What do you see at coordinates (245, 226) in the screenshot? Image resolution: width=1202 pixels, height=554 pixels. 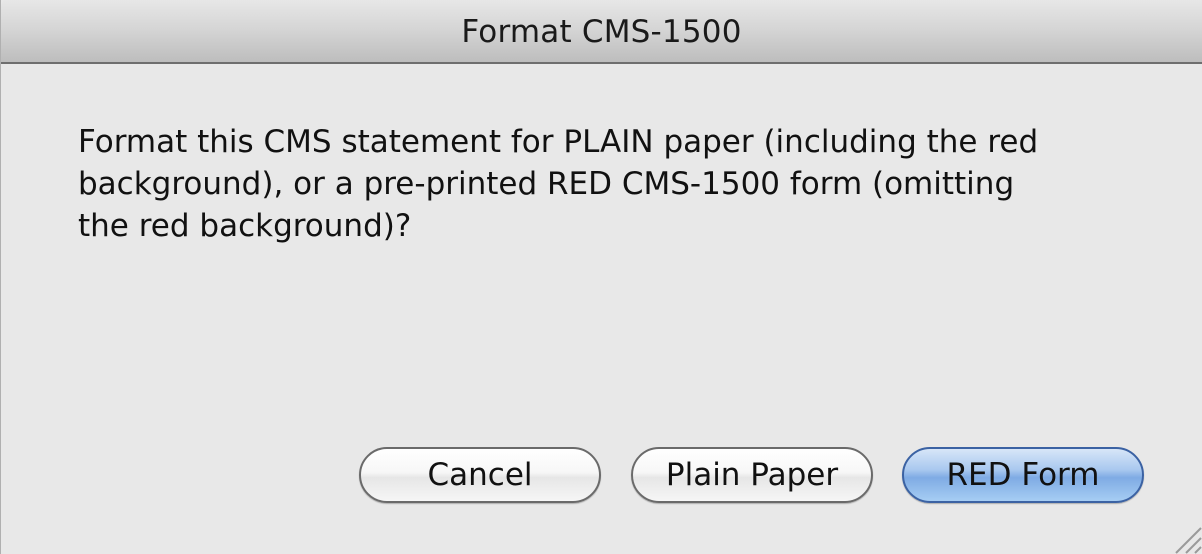 I see `message-line: the red background)?` at bounding box center [245, 226].